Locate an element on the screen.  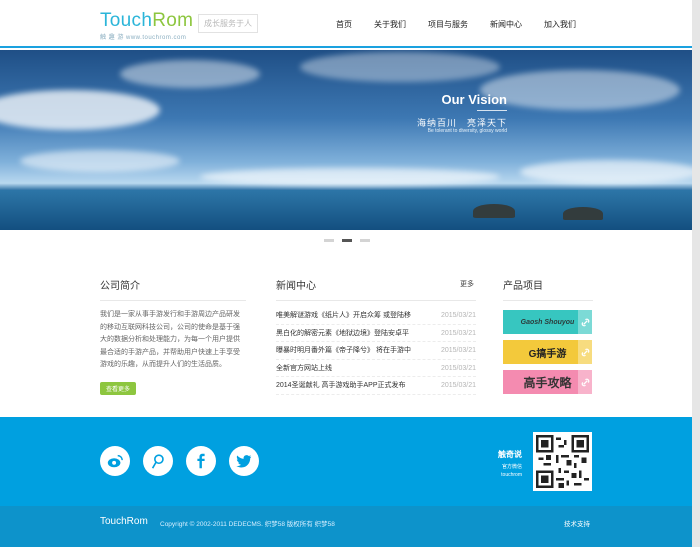
wechat-label: 触奇说 官方微信 touchrom is located at coordinates (506, 463).